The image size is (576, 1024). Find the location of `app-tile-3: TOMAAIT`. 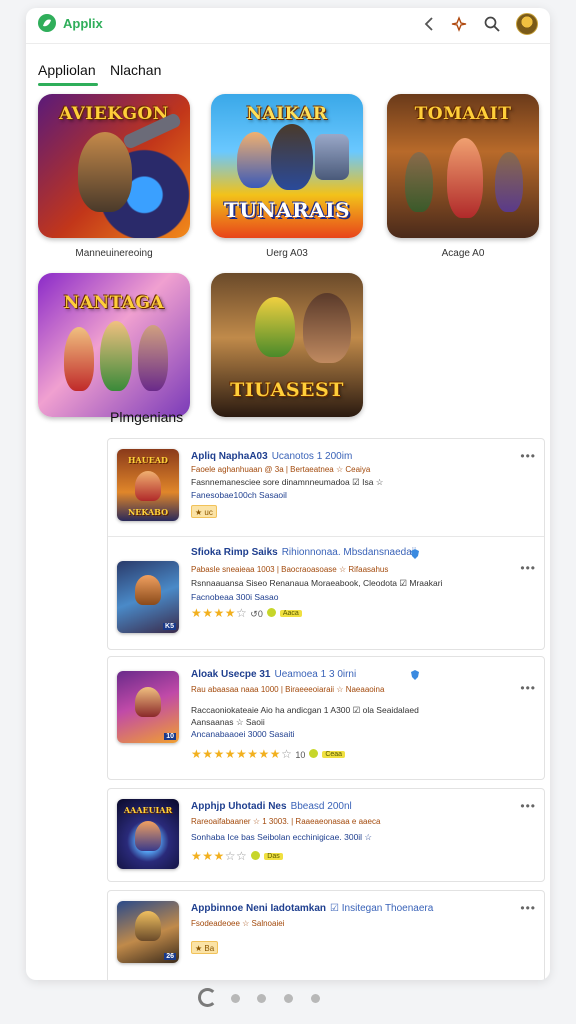

app-tile-3: TOMAAIT is located at coordinates (463, 166).